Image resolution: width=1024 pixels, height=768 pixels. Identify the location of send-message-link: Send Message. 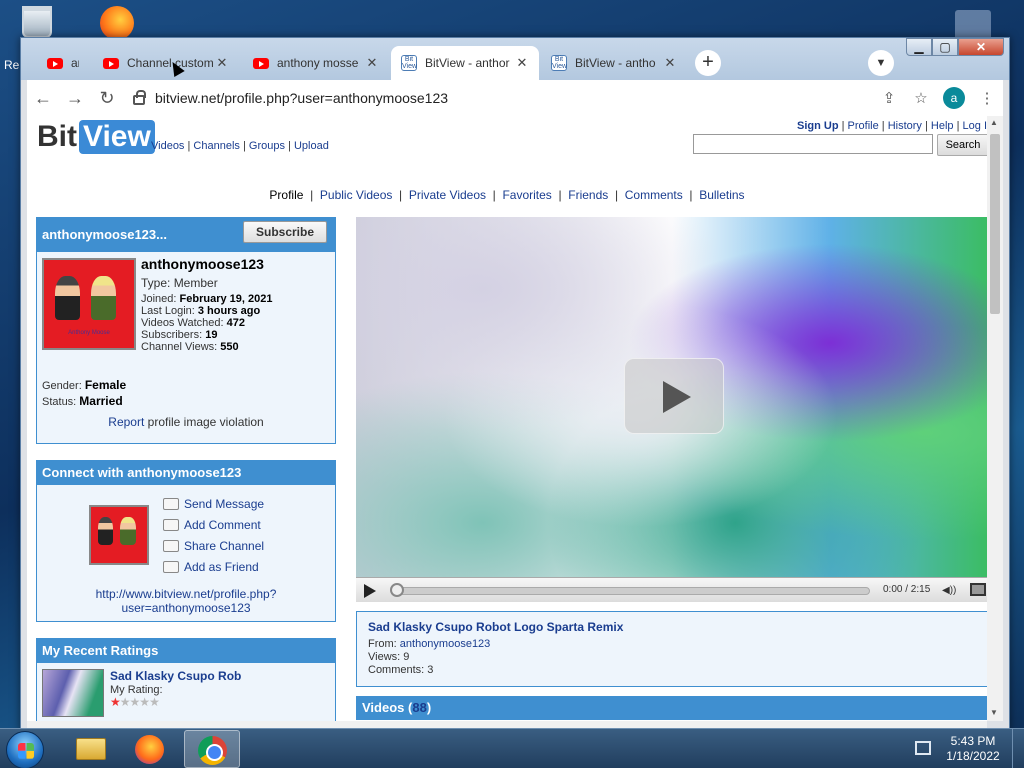
(224, 504).